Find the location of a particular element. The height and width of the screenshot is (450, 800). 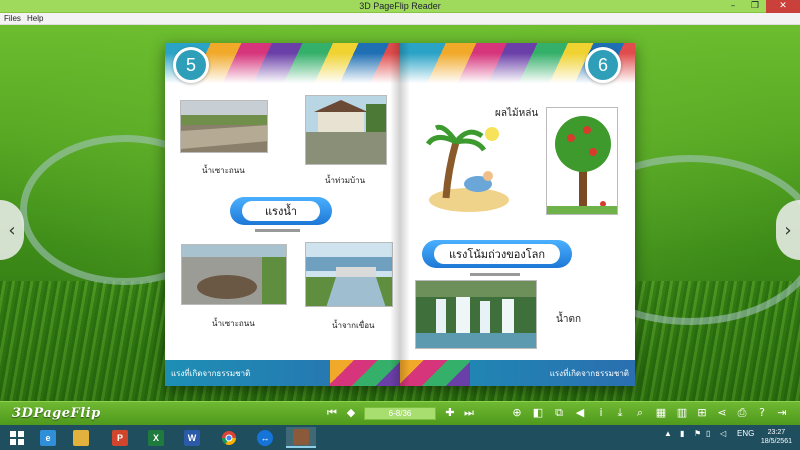

caption: น้ำจากเขื่อน is located at coordinates (353, 325).